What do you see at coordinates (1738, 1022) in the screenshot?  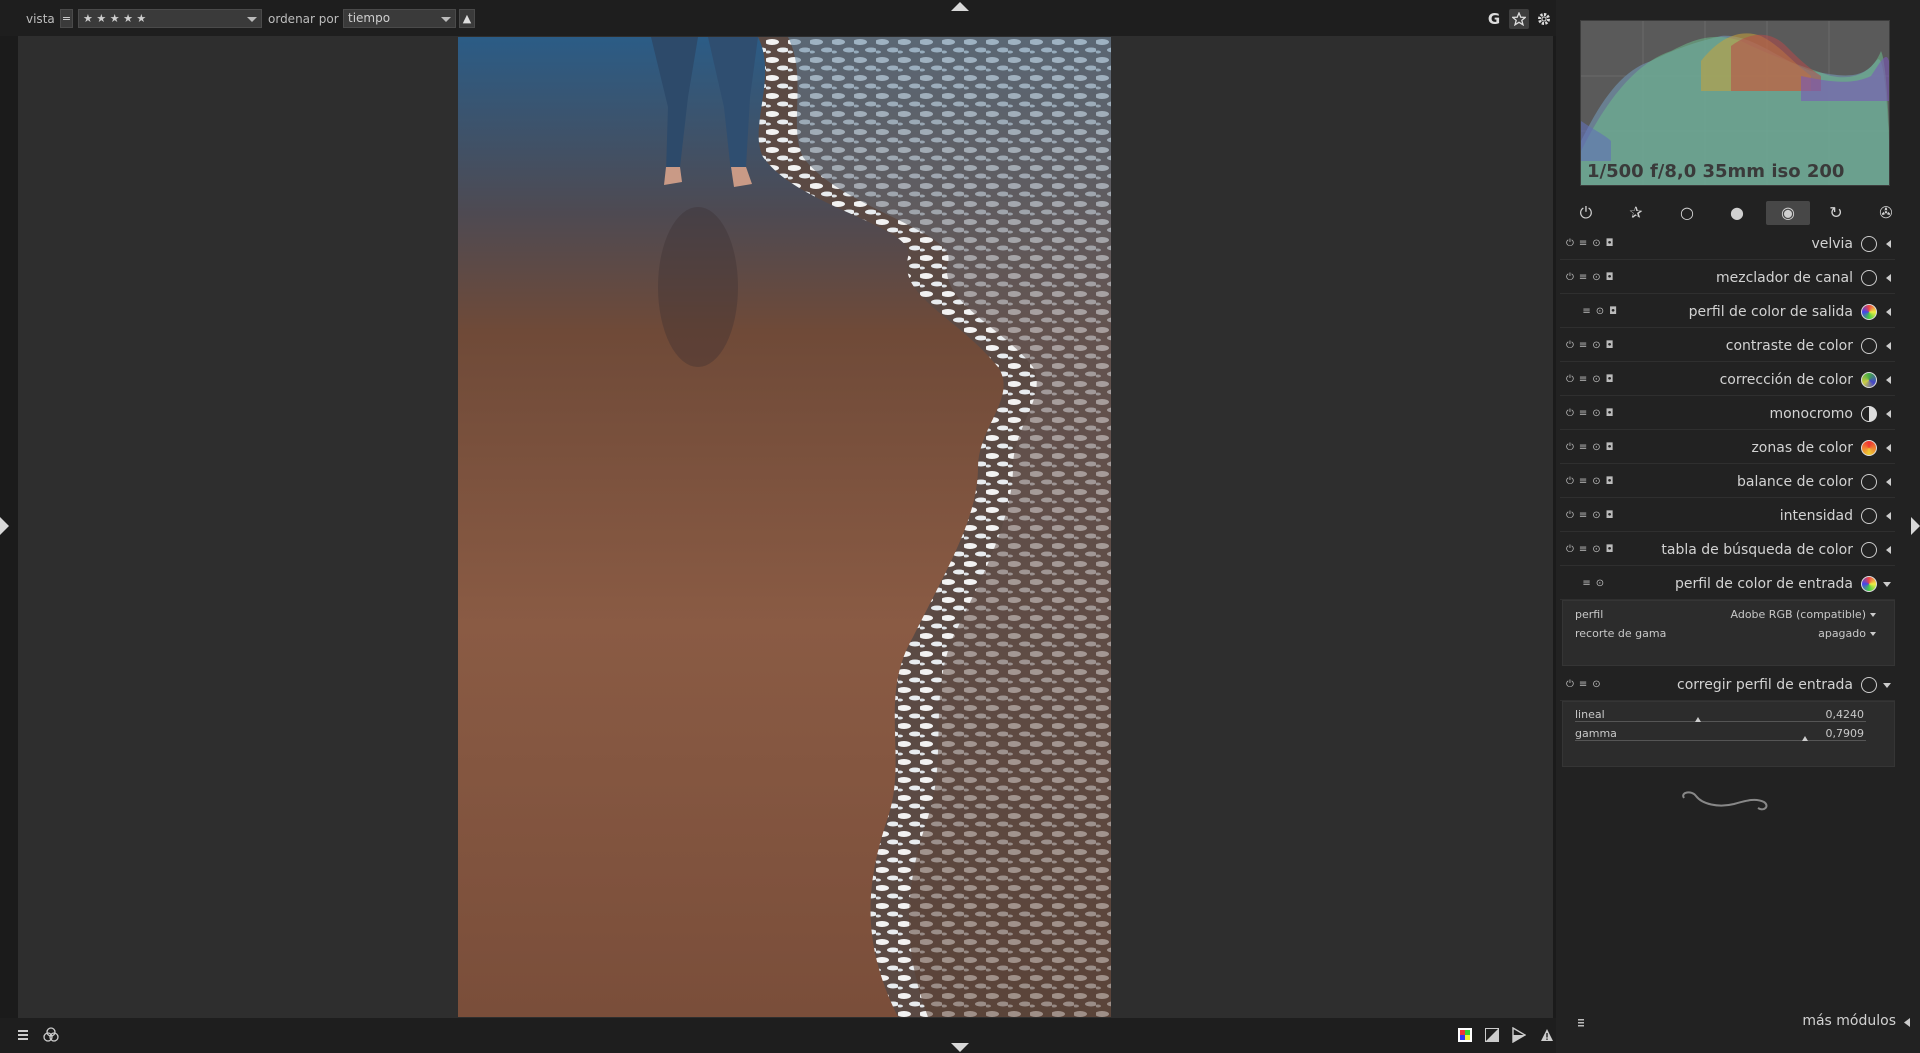 I see `more-modules-row: más módulos` at bounding box center [1738, 1022].